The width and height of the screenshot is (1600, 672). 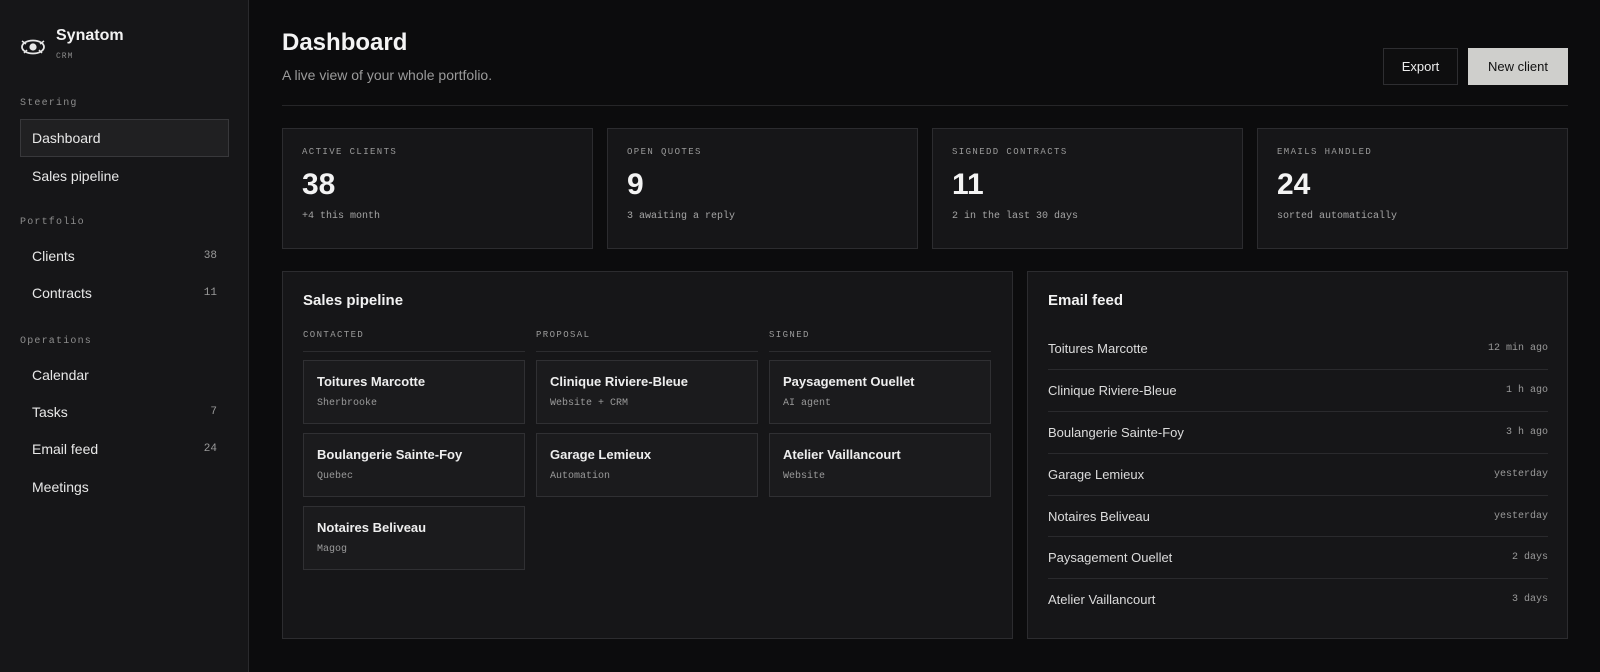 I want to click on sidebar-item-label: Meetings, so click(x=60, y=487).